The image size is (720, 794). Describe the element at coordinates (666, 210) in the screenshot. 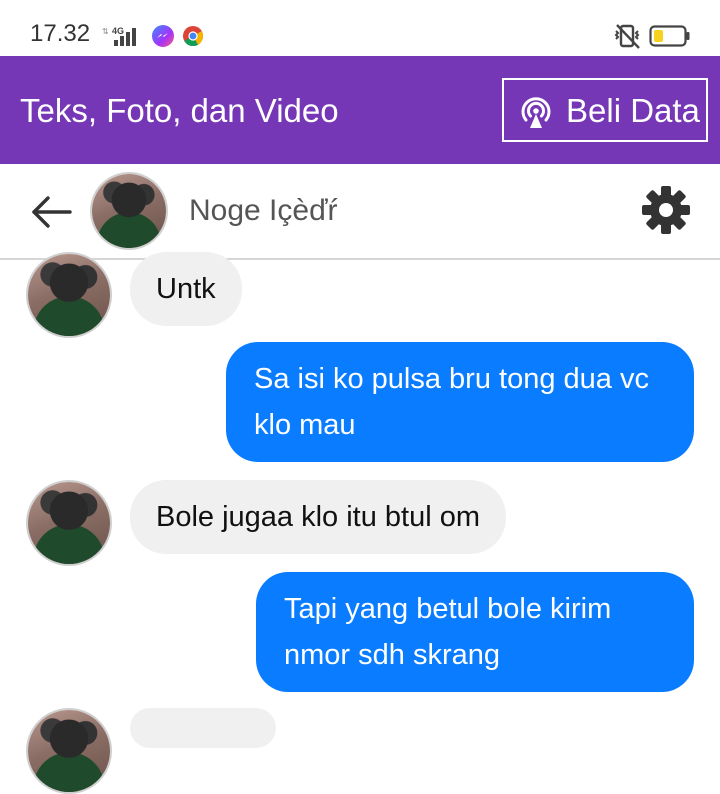

I see `gear-icon` at that location.